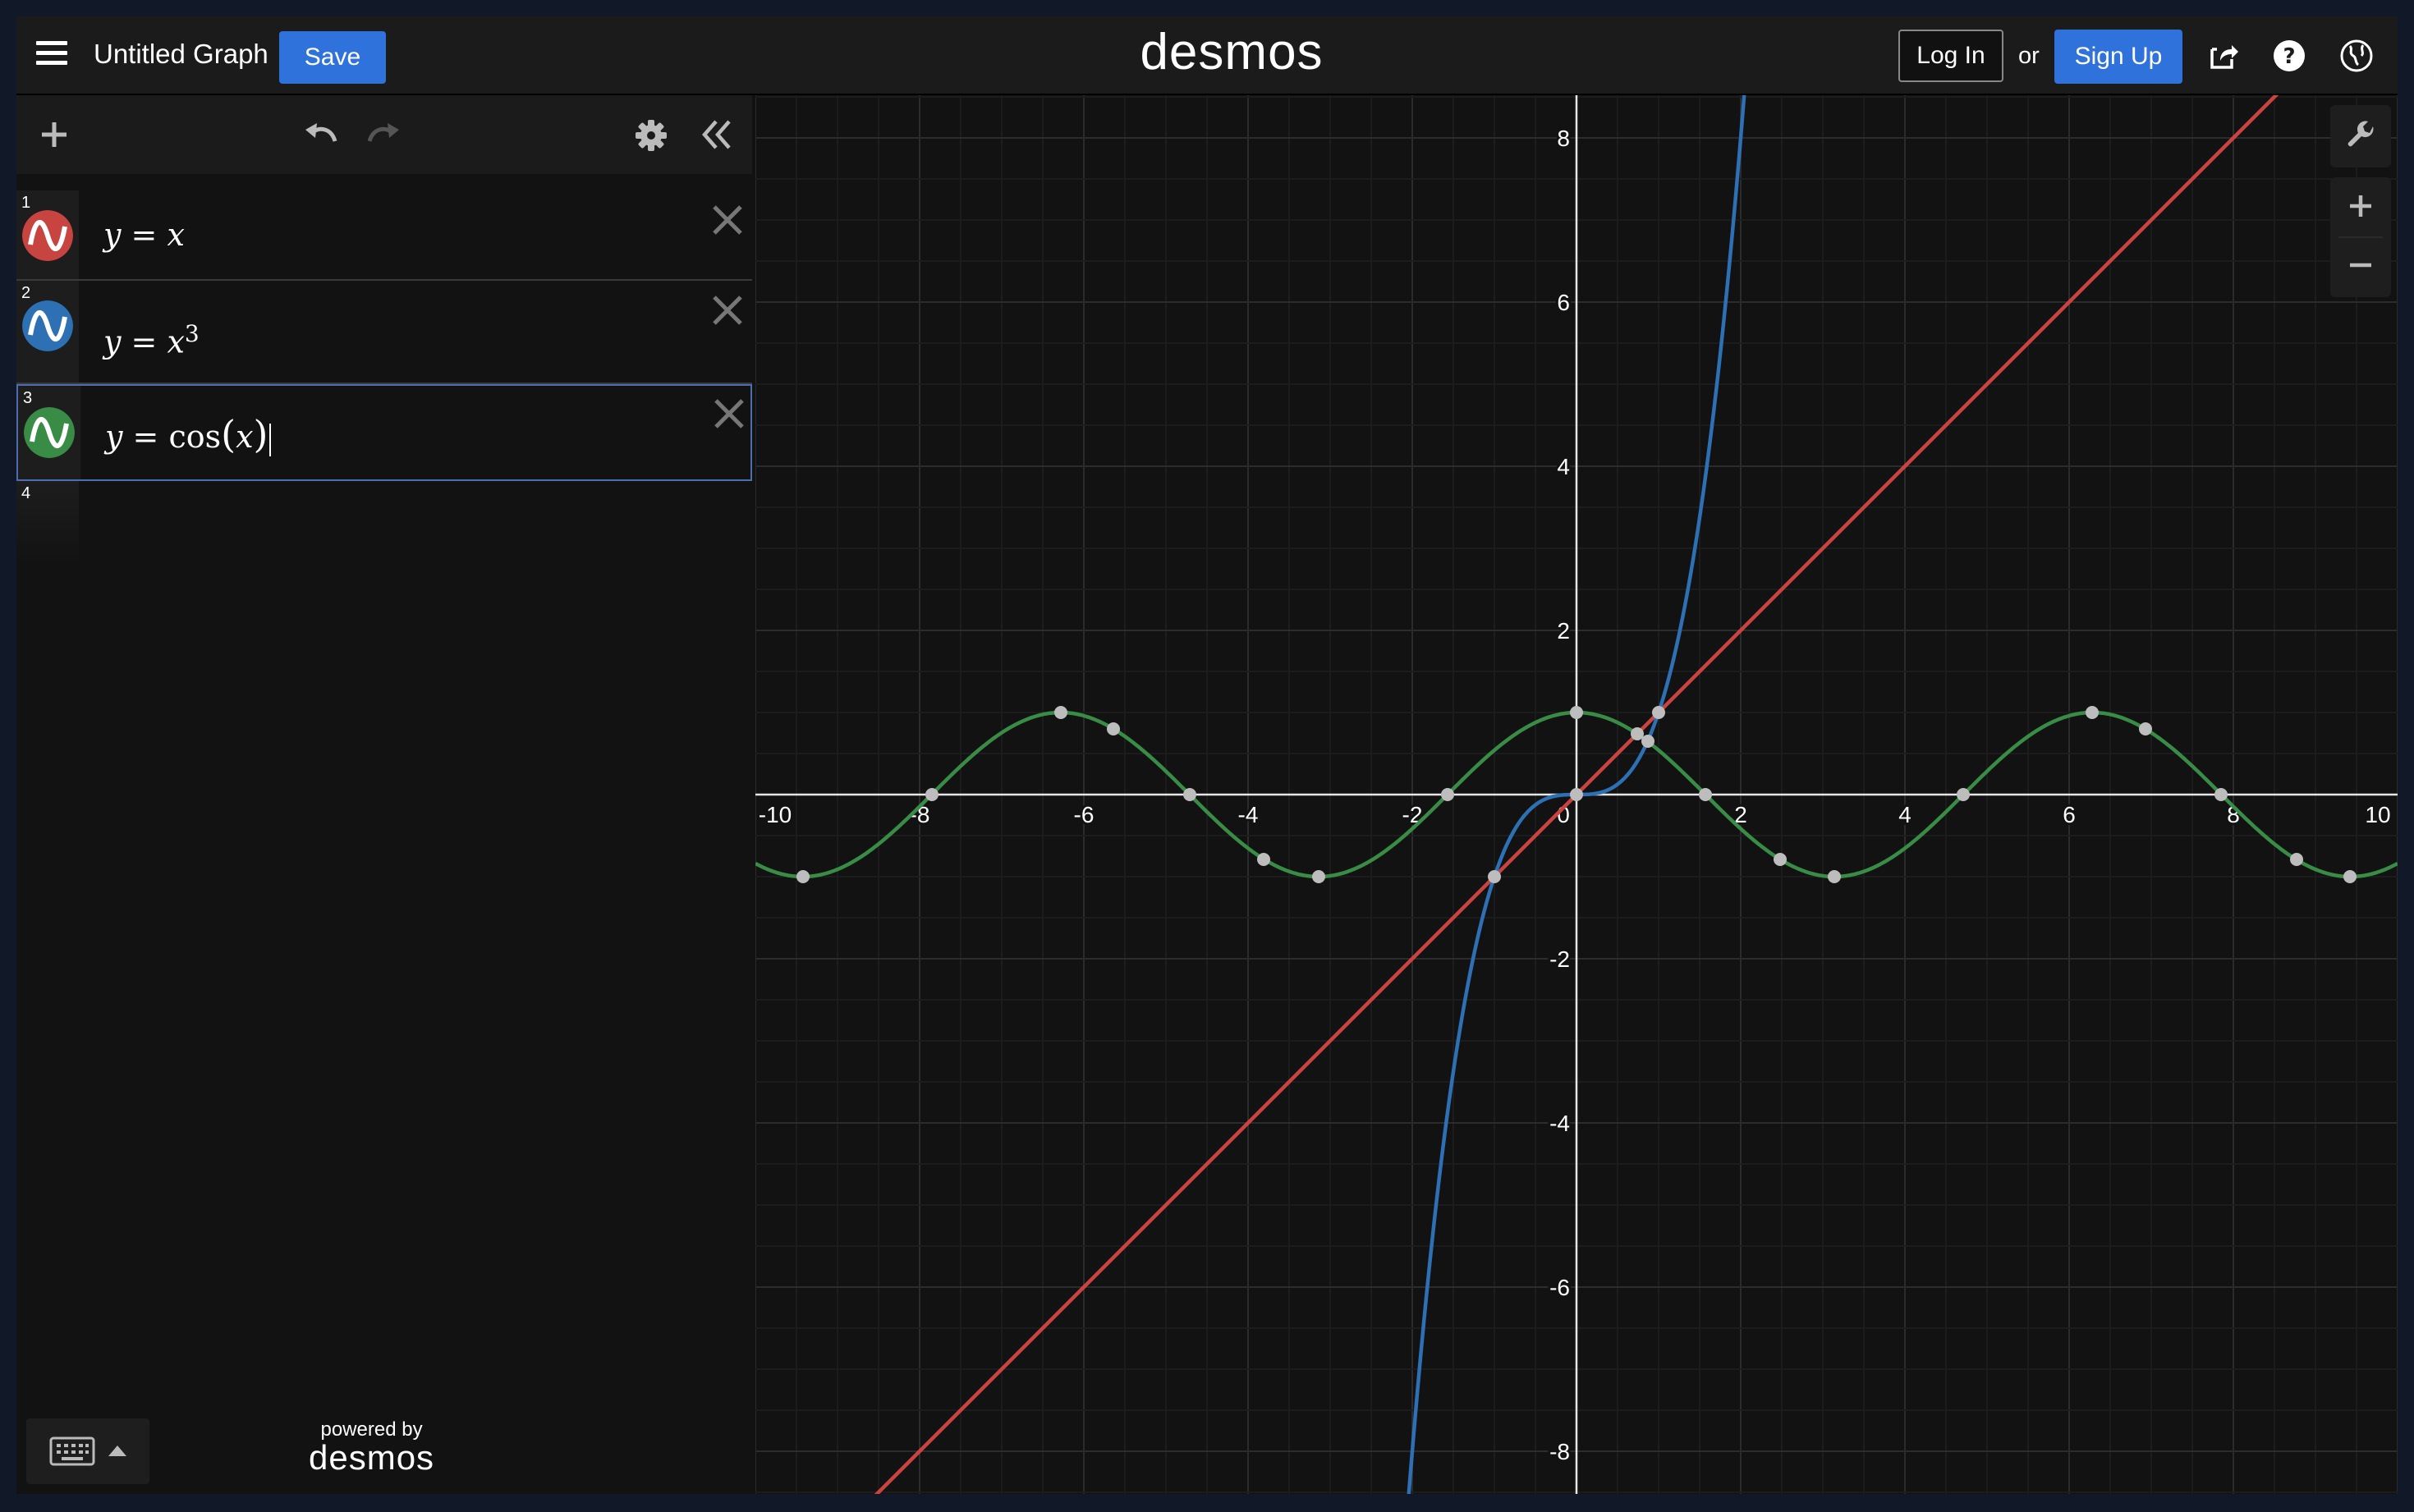 The height and width of the screenshot is (1512, 2414). I want to click on zoom-controls, so click(2360, 237).